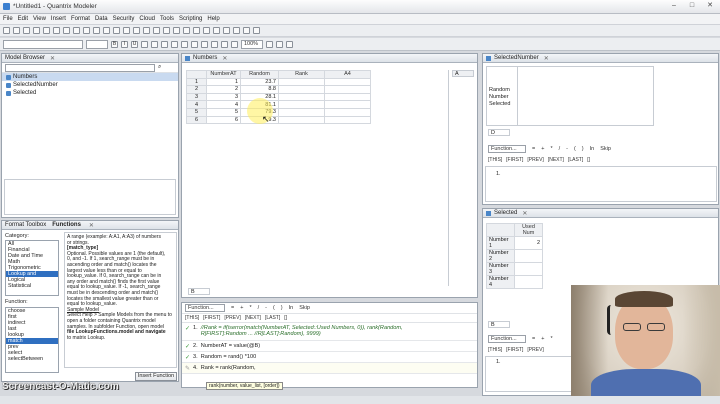 Image resolution: width=720 pixels, height=404 pixels. Describe the element at coordinates (166, 30) in the screenshot. I see `group-icon` at that location.